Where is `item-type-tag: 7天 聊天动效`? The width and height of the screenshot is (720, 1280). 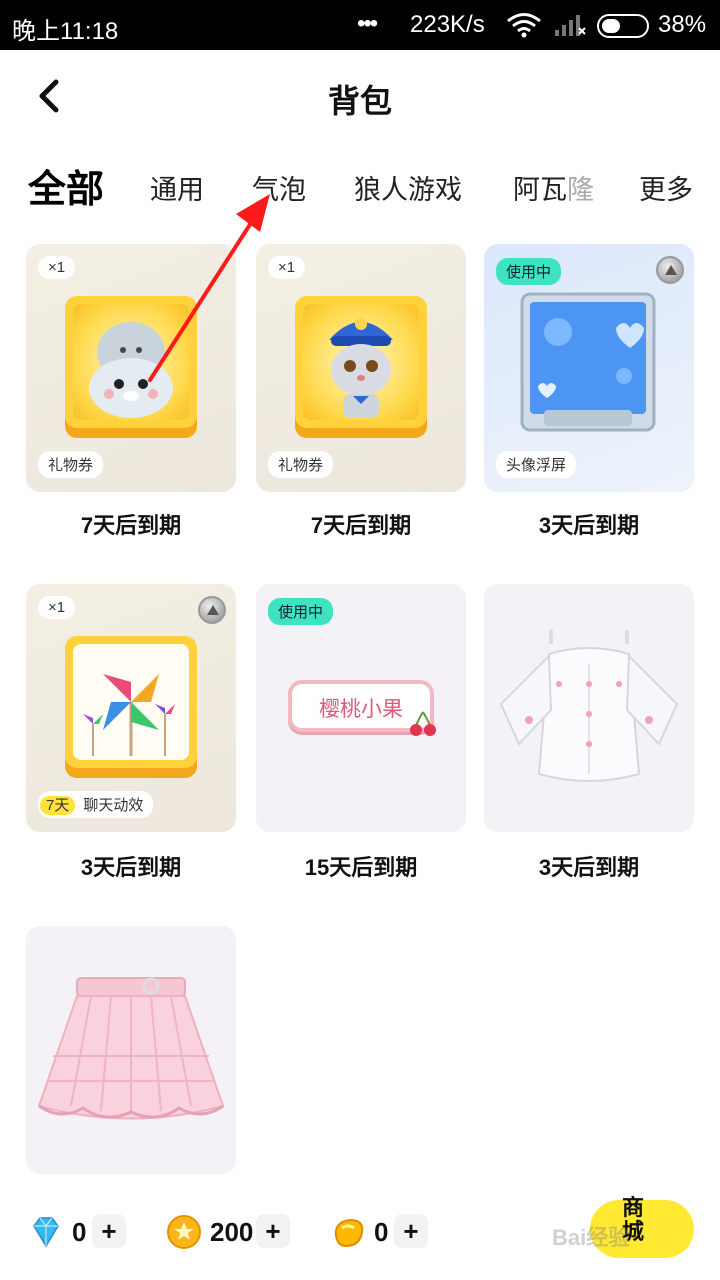 item-type-tag: 7天 聊天动效 is located at coordinates (96, 804).